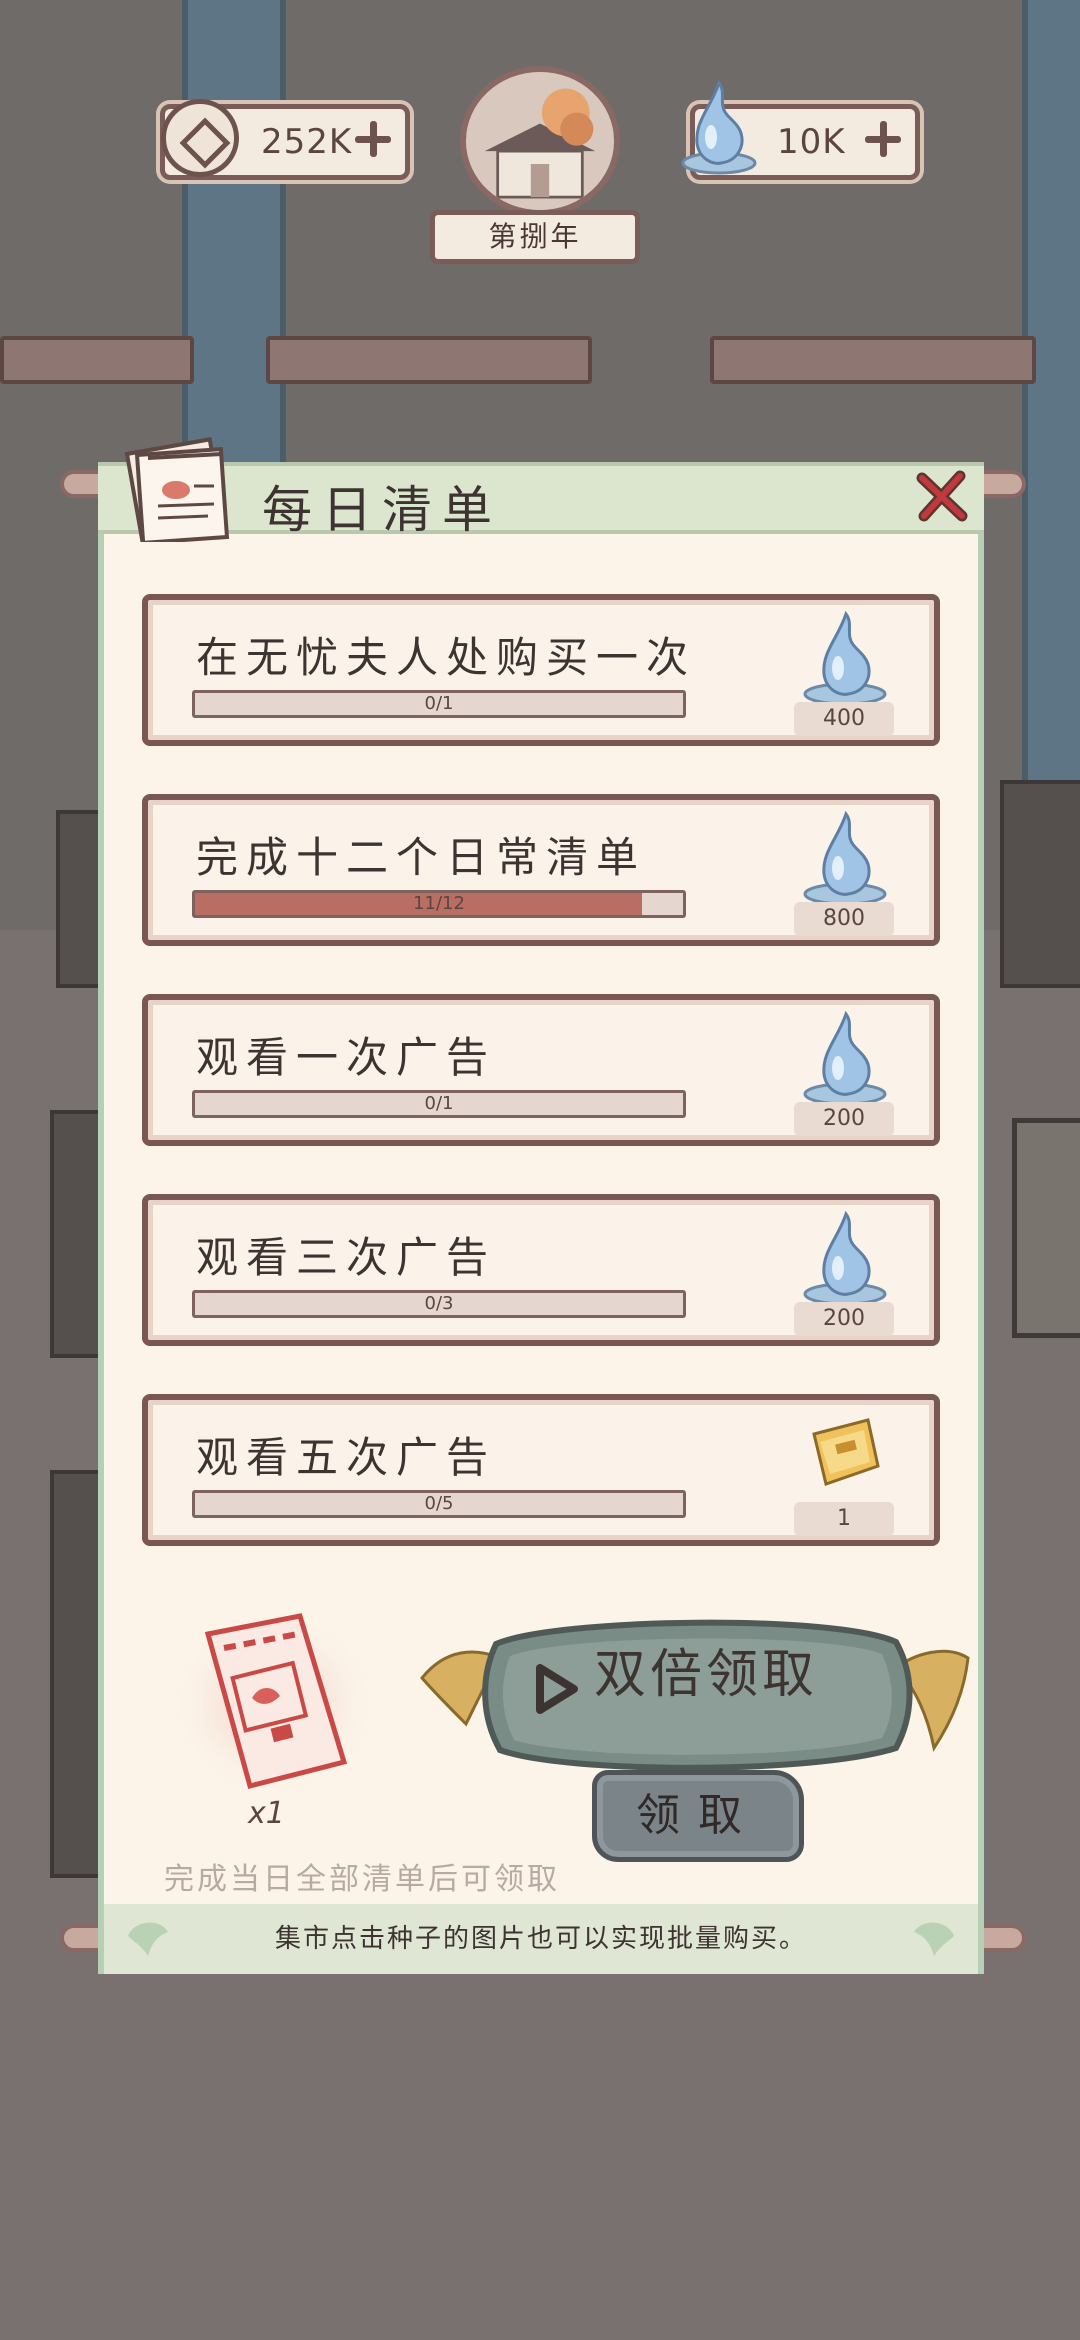  Describe the element at coordinates (535, 237) in the screenshot. I see `year-label: 第捌年` at that location.